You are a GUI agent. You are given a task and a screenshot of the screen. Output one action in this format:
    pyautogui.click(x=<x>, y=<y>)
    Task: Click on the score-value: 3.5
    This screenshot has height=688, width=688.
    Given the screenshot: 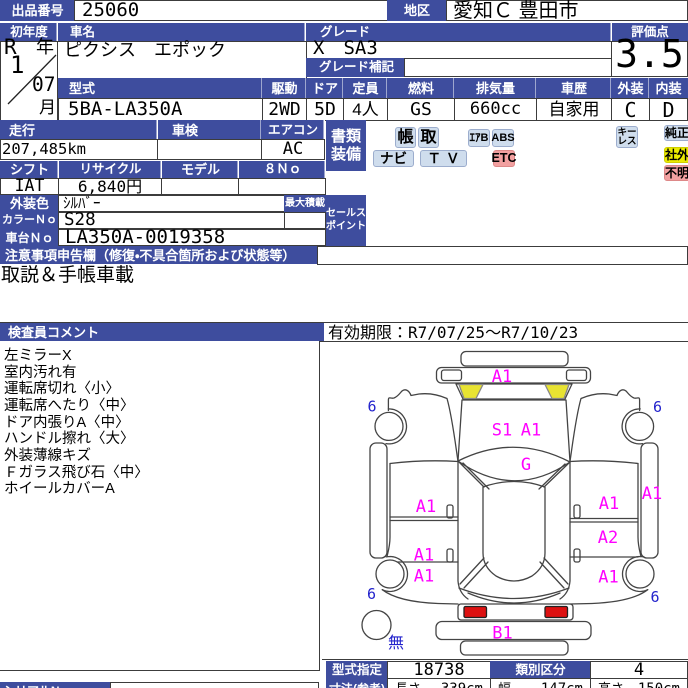 What is the action you would take?
    pyautogui.click(x=649, y=56)
    